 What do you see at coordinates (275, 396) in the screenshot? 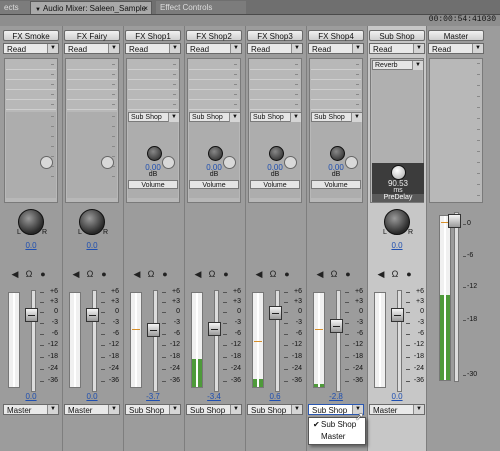
I see `volume-value: 0.6` at bounding box center [275, 396].